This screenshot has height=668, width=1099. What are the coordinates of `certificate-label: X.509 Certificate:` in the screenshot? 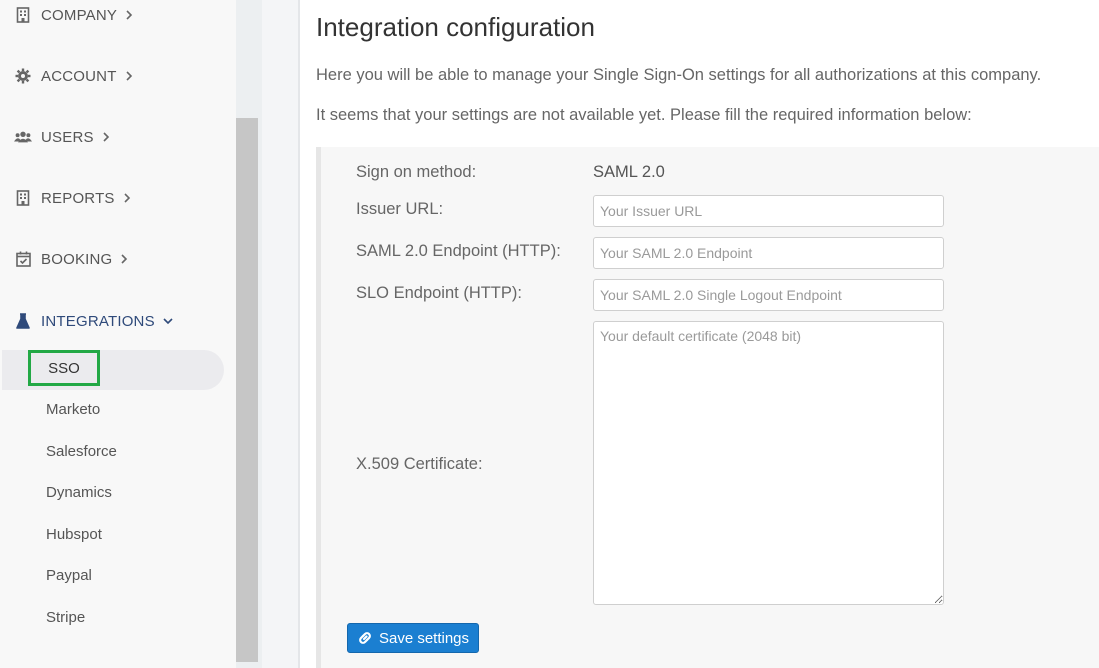 It's located at (419, 464).